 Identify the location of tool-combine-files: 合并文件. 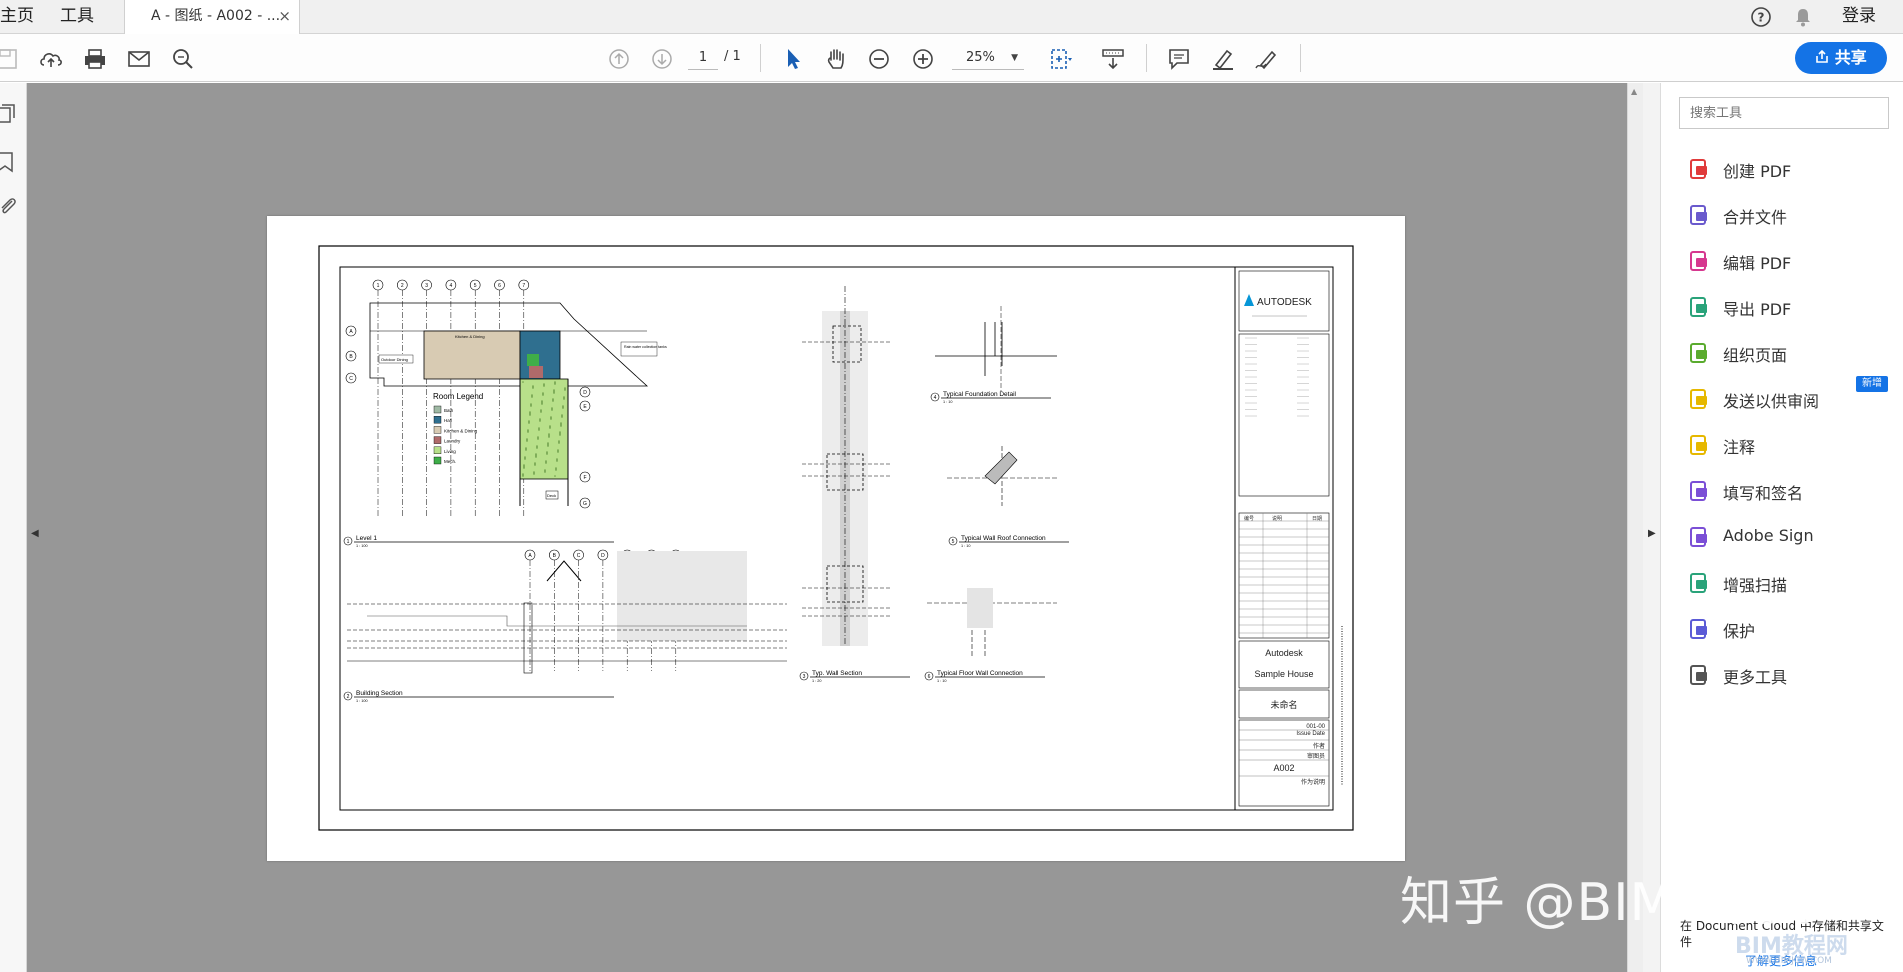
(1792, 215).